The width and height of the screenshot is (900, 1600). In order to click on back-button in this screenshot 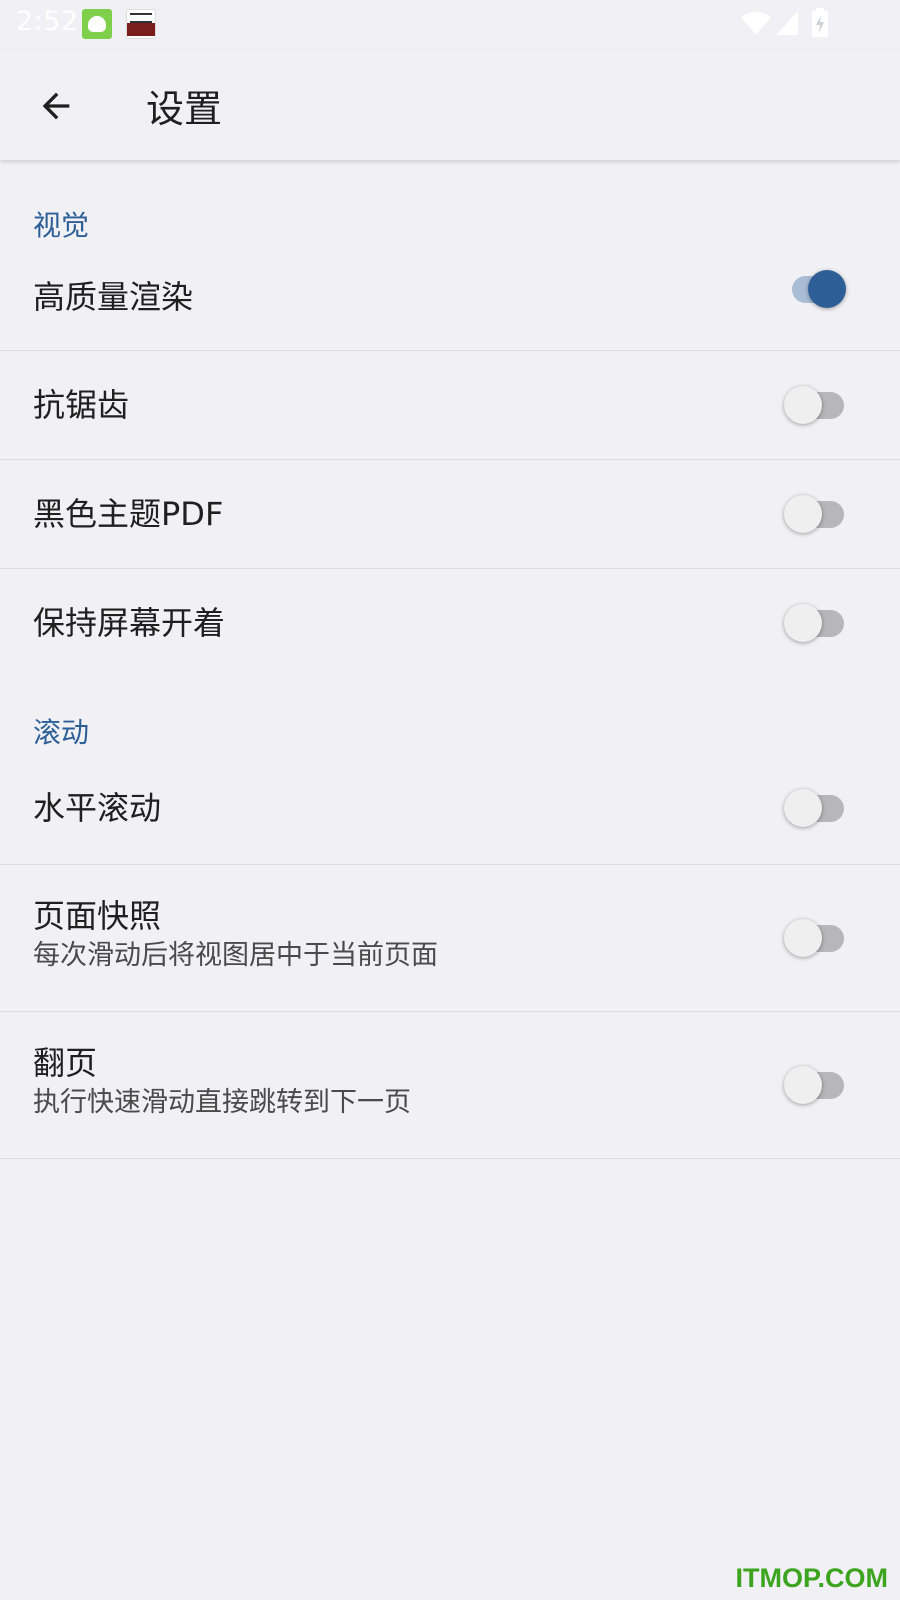, I will do `click(56, 106)`.